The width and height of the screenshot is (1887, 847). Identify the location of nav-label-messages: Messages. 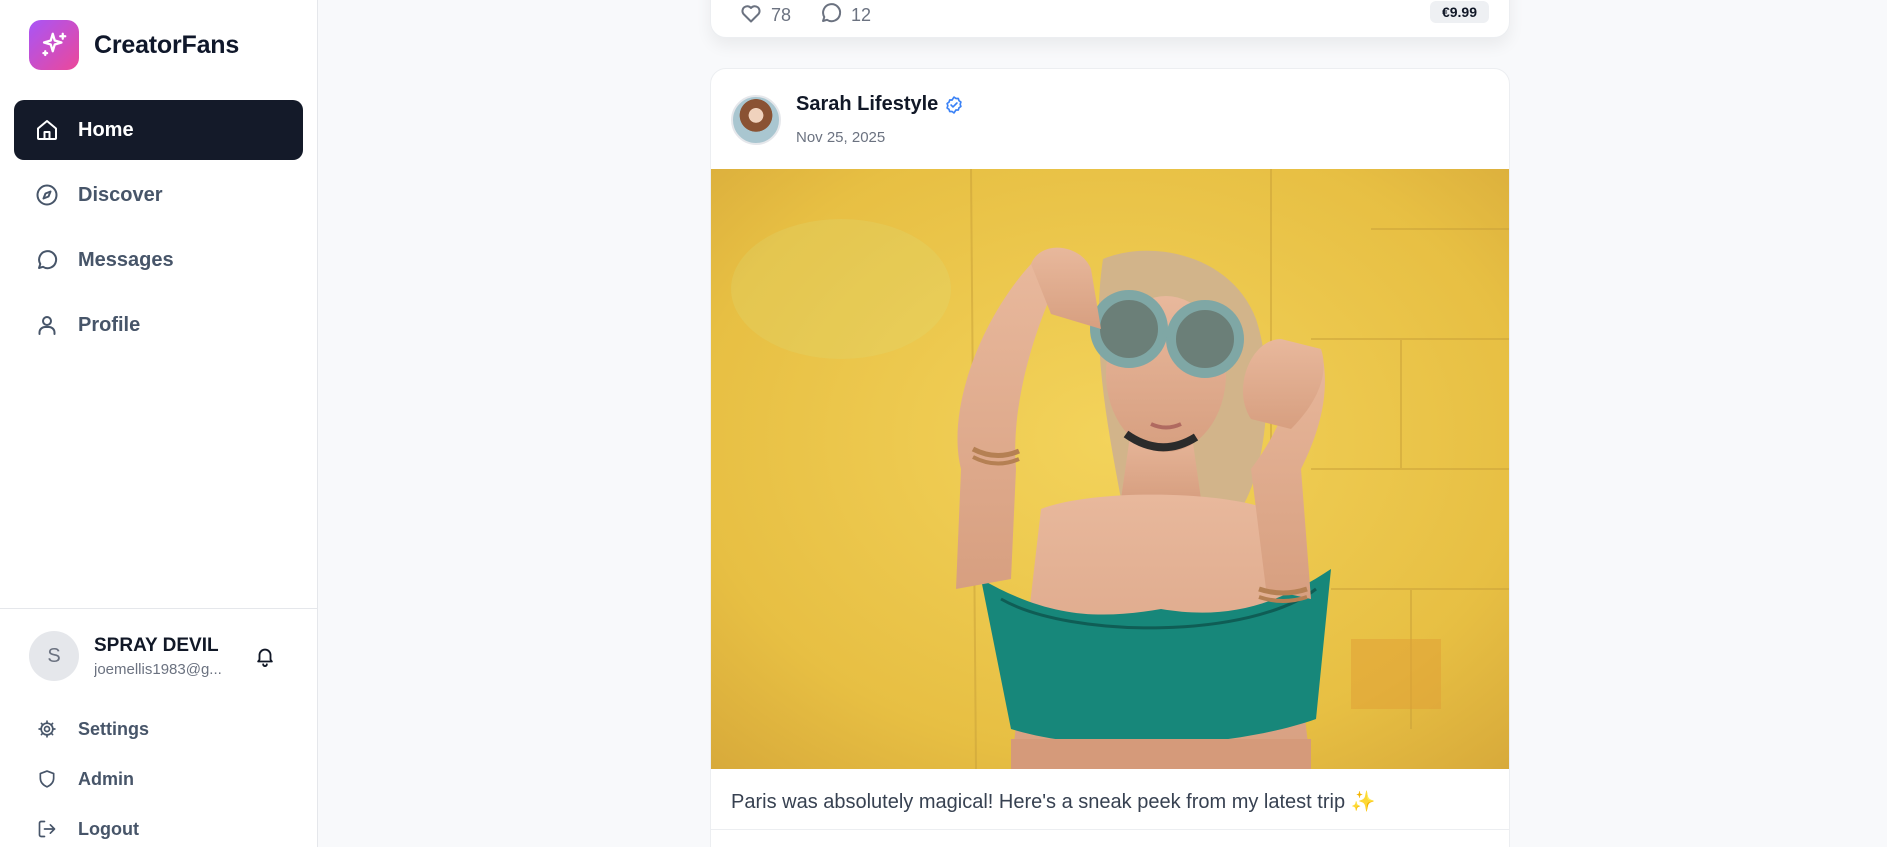
(126, 259).